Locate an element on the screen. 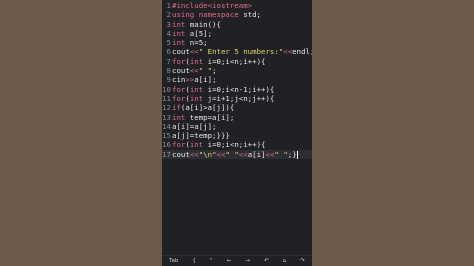 This screenshot has height=266, width=474. code-token: cin is located at coordinates (179, 80).